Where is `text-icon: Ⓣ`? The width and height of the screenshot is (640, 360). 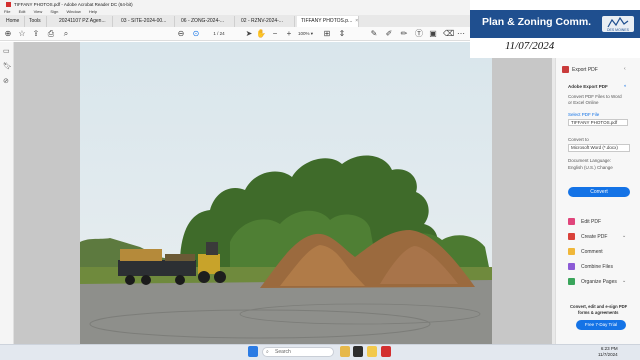
text-icon: Ⓣ is located at coordinates (419, 34).